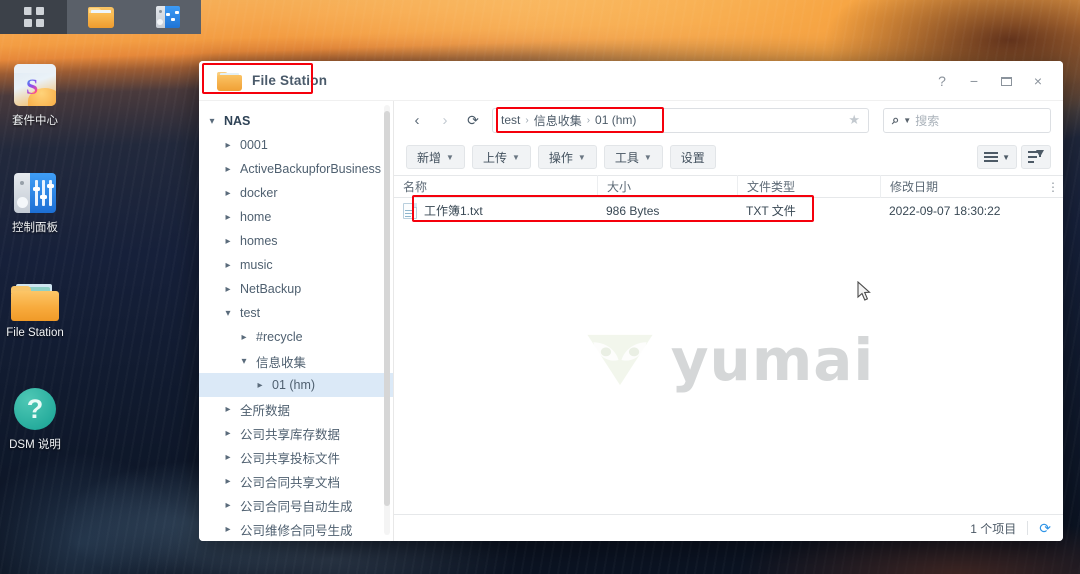  Describe the element at coordinates (35, 96) in the screenshot. I see `desktop-icon-package-center: S 套件中心` at that location.